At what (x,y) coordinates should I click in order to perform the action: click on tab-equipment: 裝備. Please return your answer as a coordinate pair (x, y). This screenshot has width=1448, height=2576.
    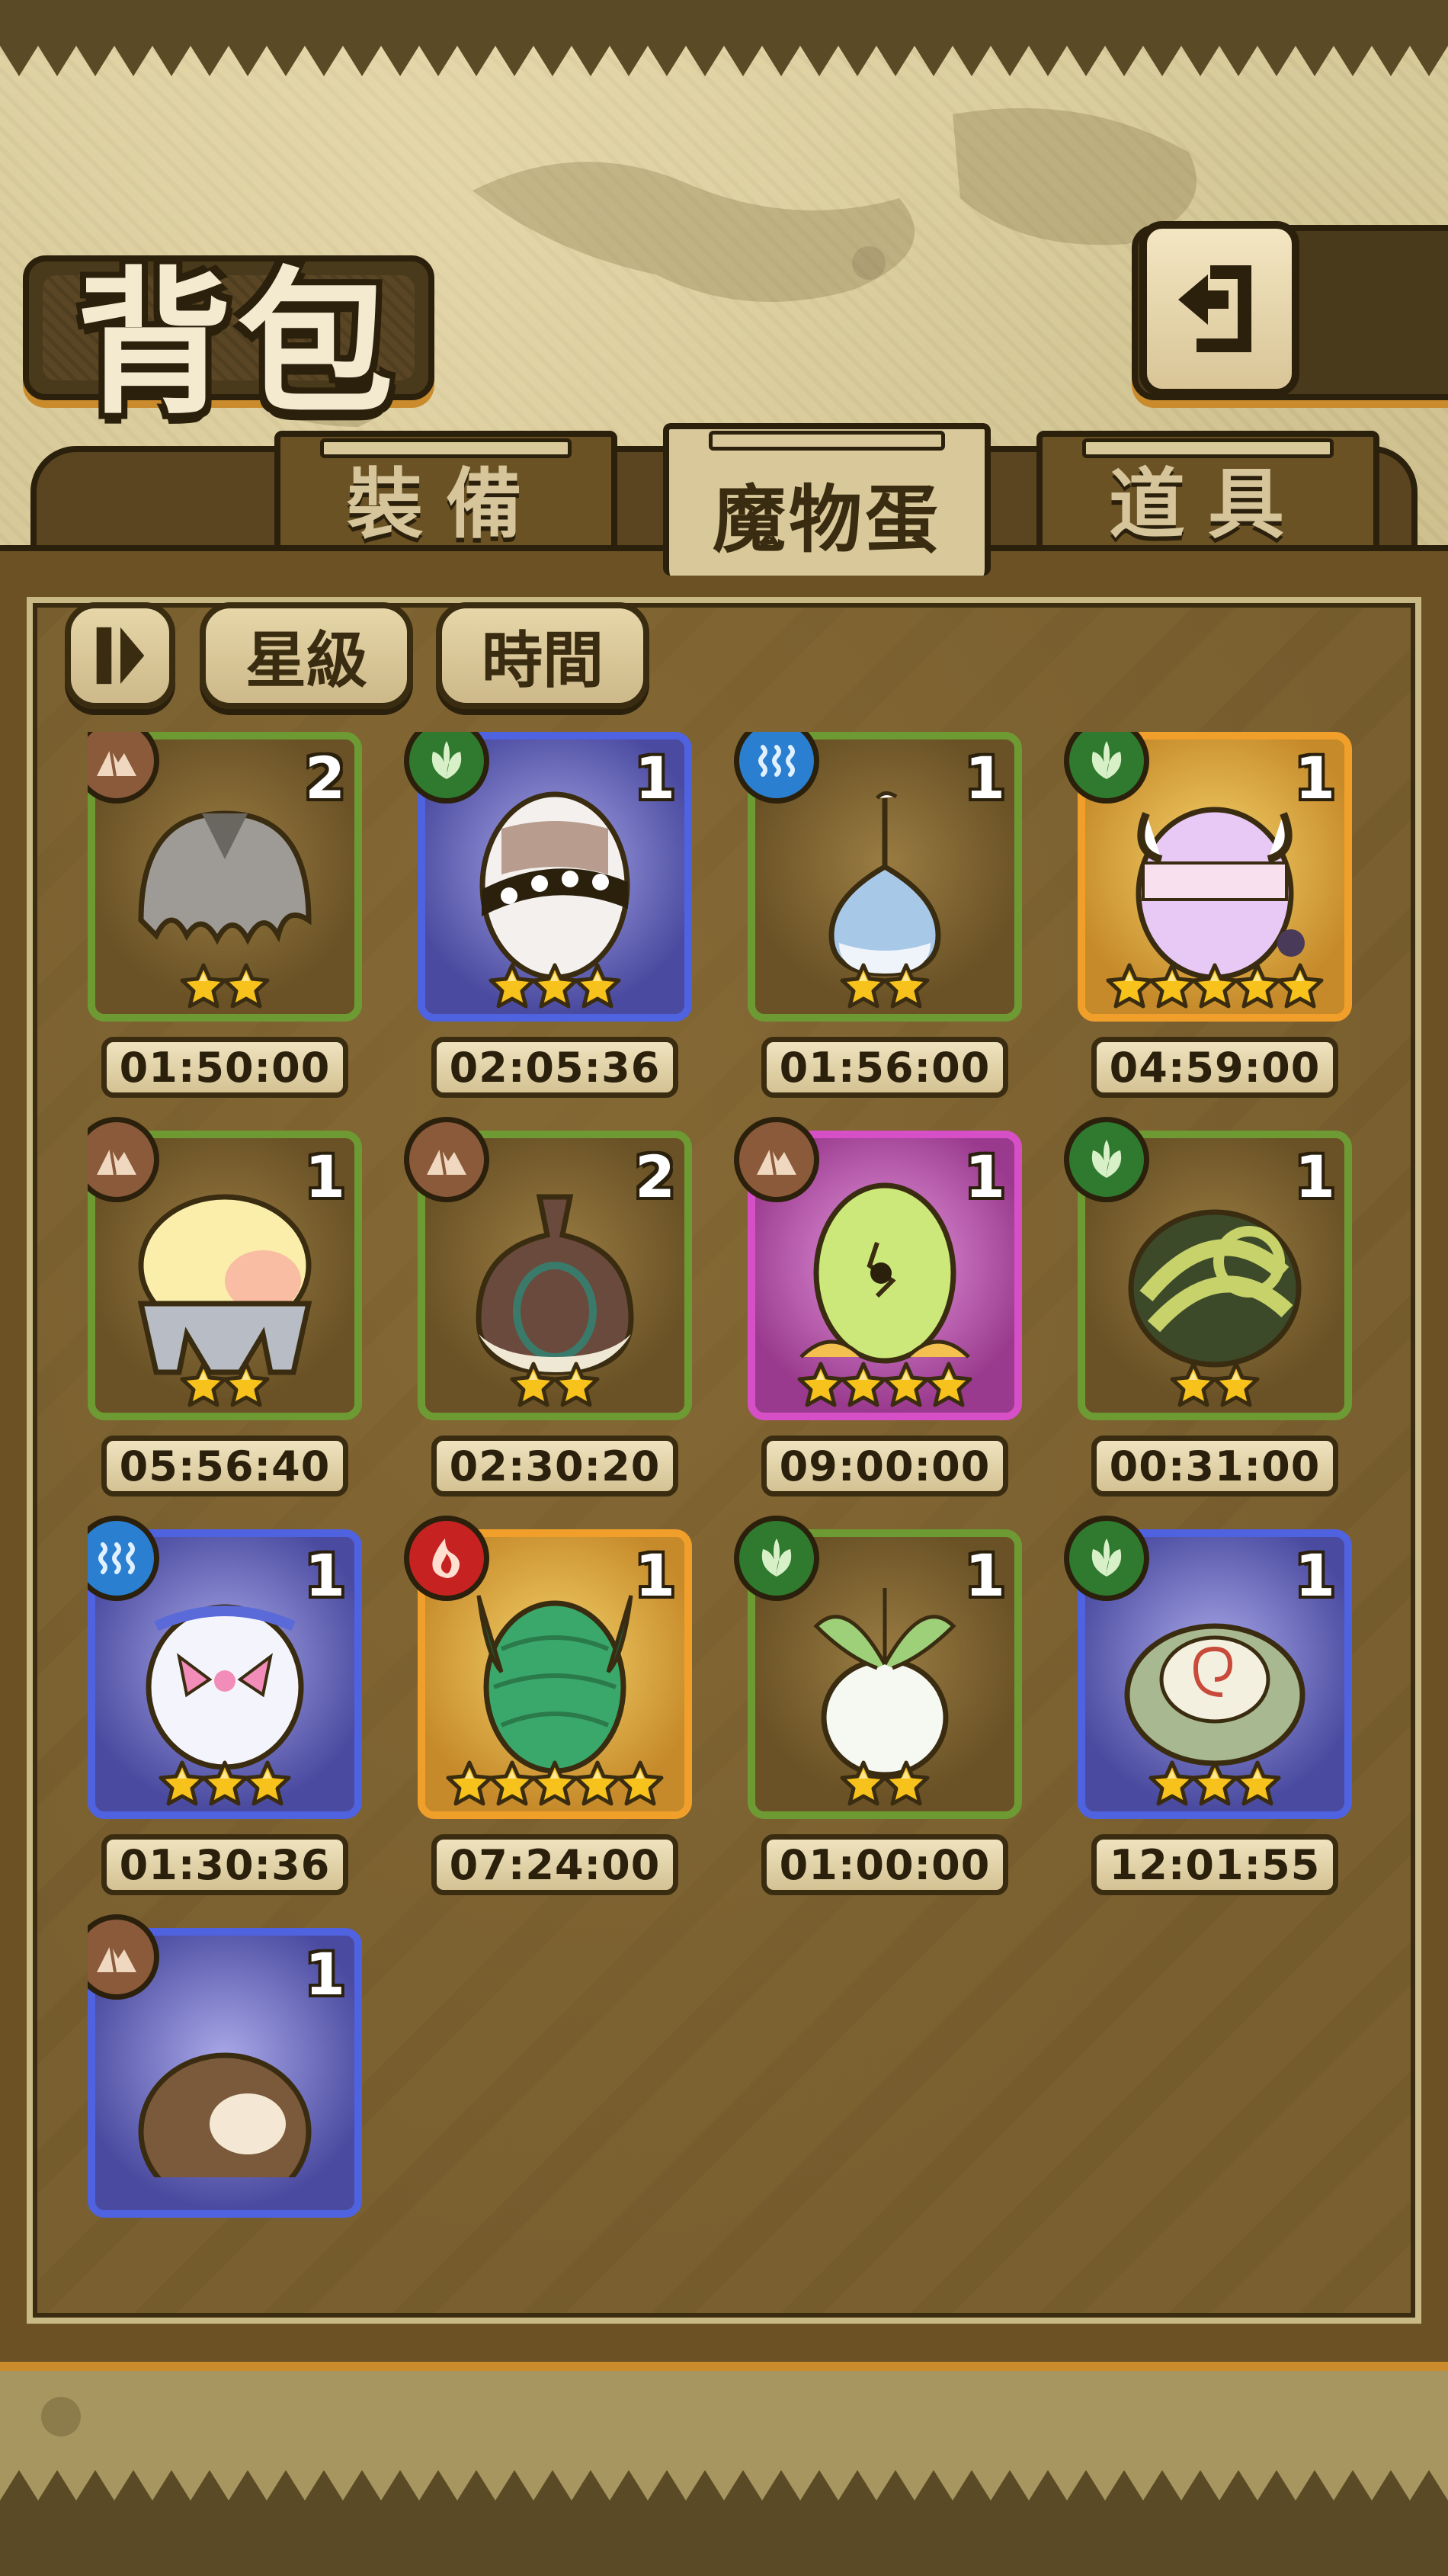
    Looking at the image, I should click on (445, 497).